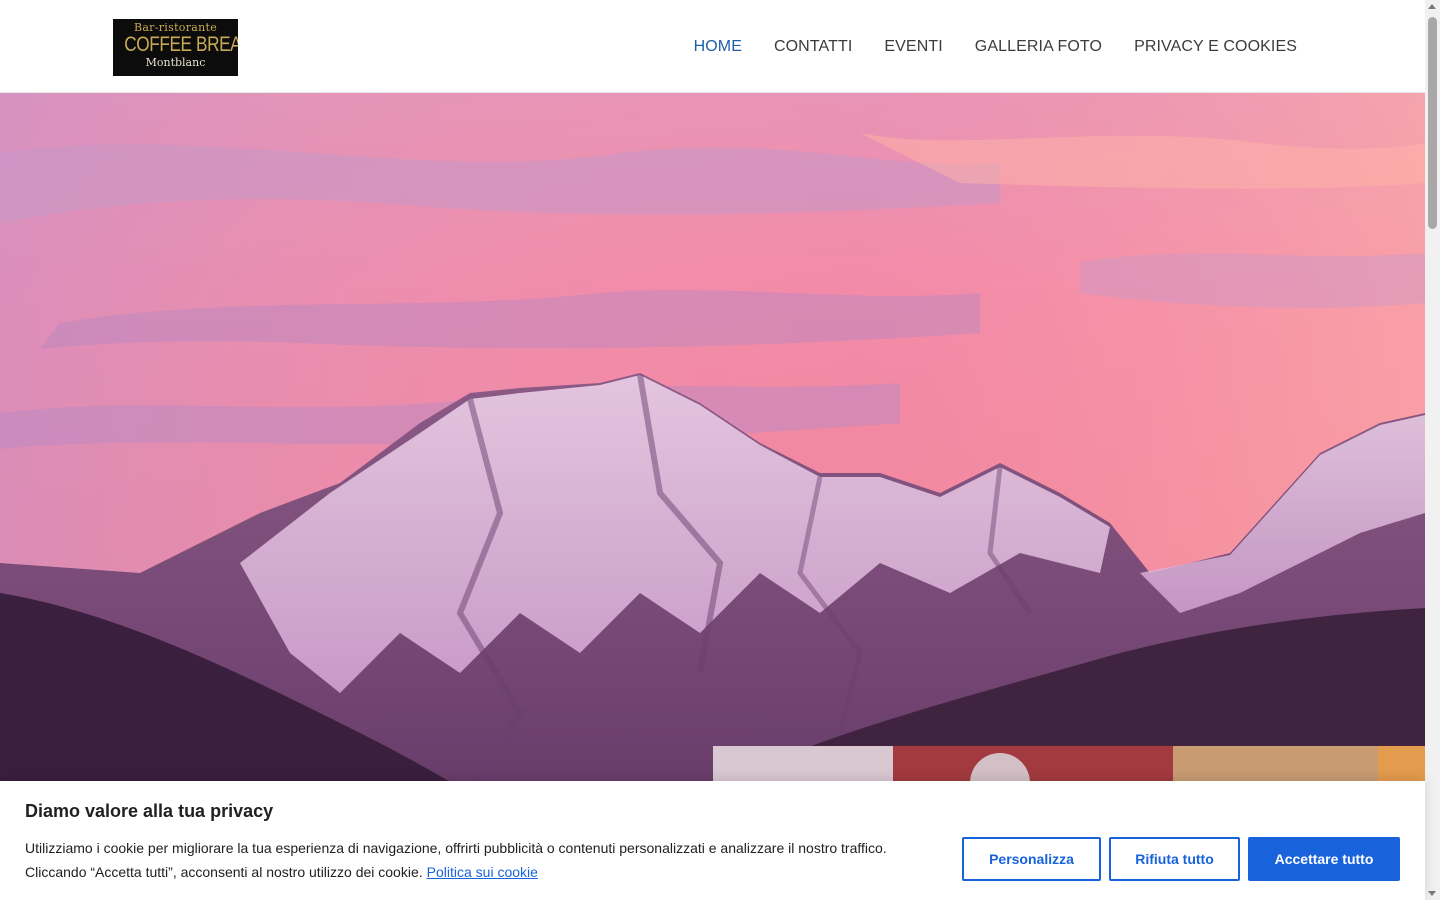 The image size is (1440, 900). What do you see at coordinates (1432, 450) in the screenshot?
I see `page-scrollbar` at bounding box center [1432, 450].